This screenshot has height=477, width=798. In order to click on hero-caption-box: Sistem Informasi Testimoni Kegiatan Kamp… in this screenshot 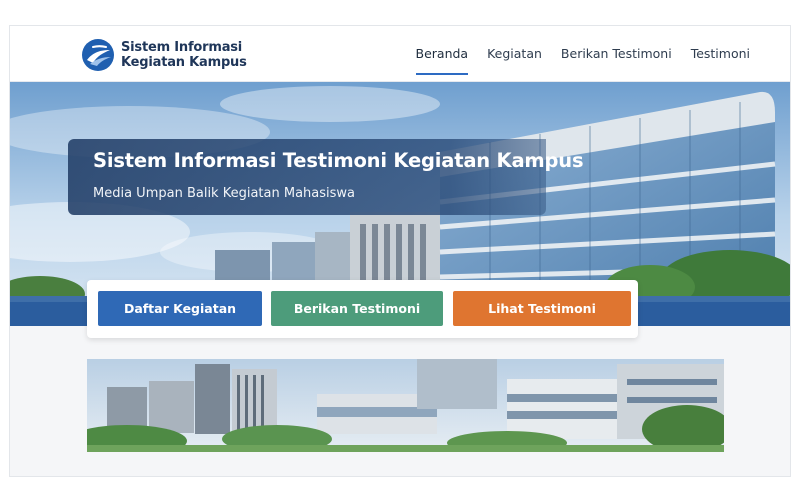, I will do `click(326, 177)`.